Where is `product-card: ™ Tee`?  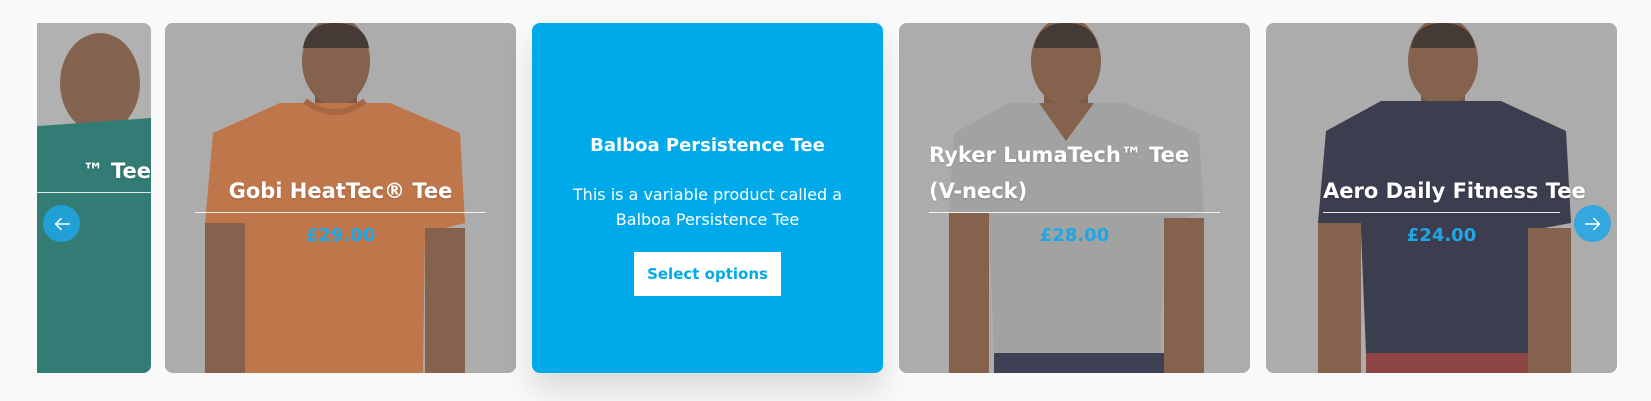 product-card: ™ Tee is located at coordinates (94, 198).